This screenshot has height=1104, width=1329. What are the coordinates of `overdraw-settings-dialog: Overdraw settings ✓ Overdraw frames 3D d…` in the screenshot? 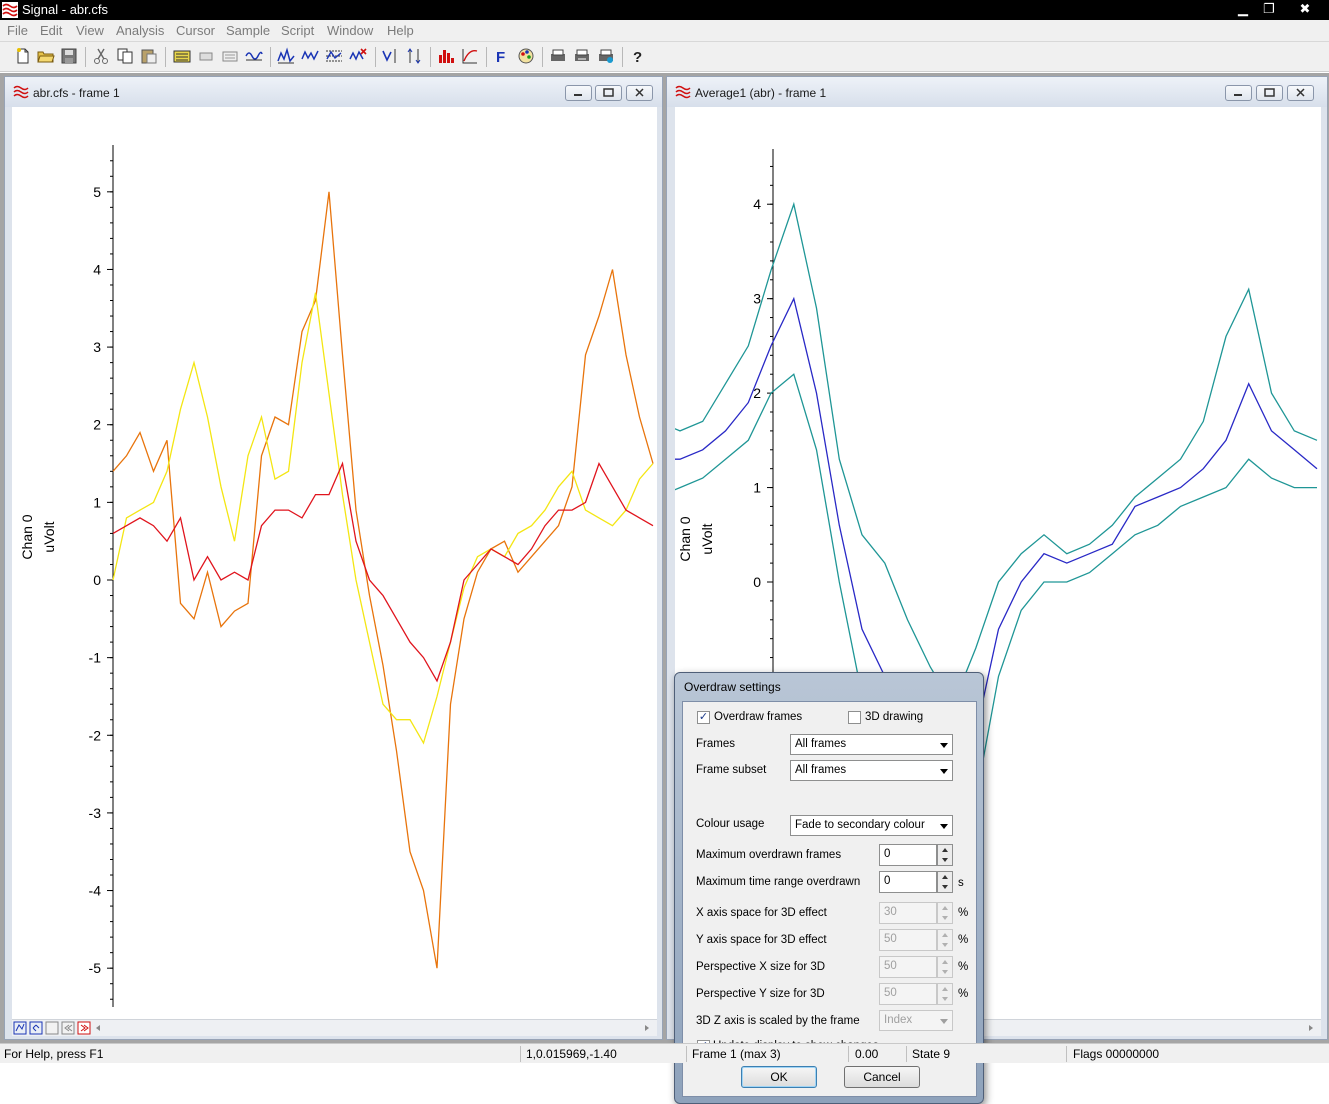 It's located at (829, 888).